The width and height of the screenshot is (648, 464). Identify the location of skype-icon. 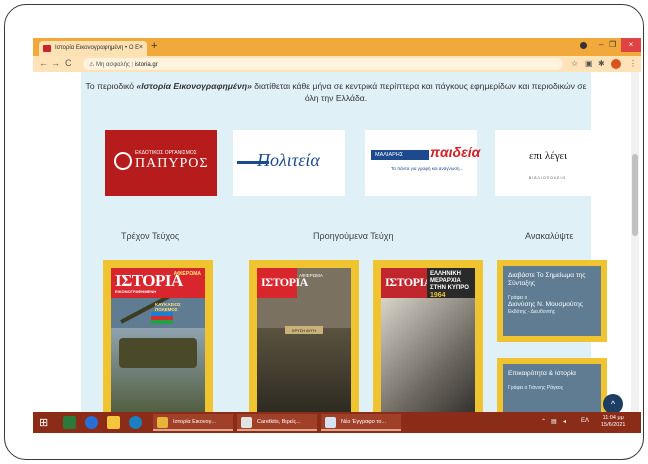
(135, 422).